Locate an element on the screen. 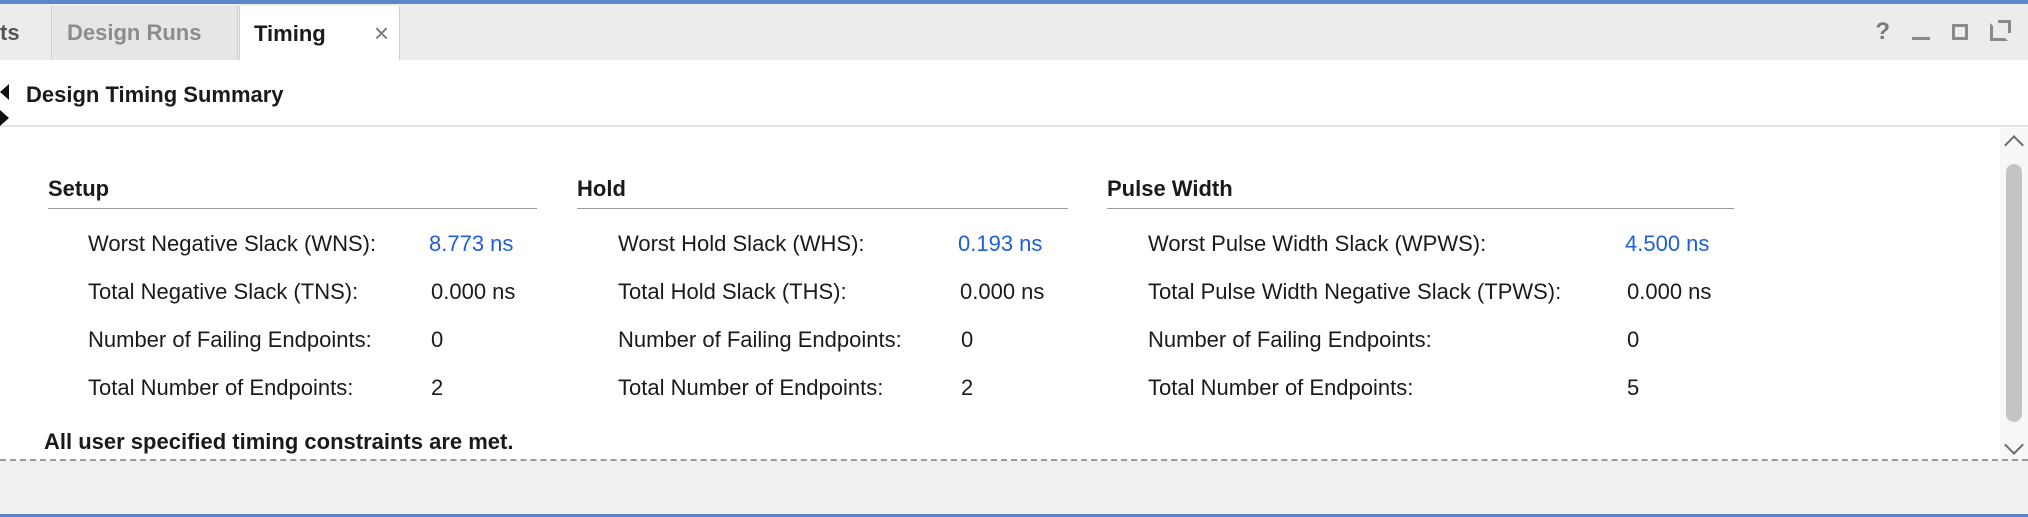 This screenshot has height=517, width=2028. pulse-wpws-label: Worst Pulse Width Slack (WPWS): is located at coordinates (1317, 243).